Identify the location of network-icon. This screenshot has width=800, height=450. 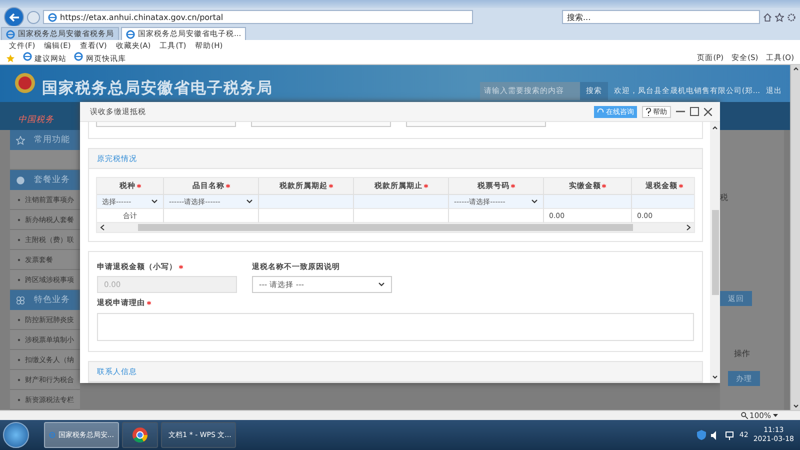
(729, 435).